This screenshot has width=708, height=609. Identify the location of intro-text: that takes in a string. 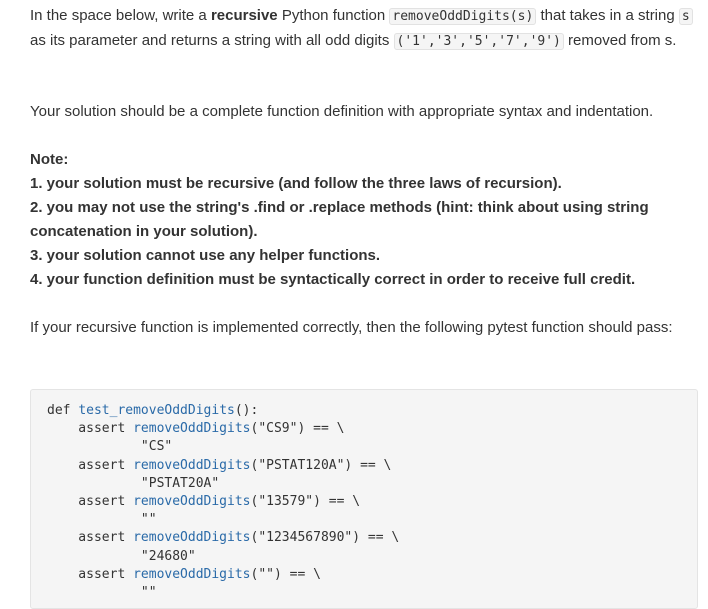
(607, 15).